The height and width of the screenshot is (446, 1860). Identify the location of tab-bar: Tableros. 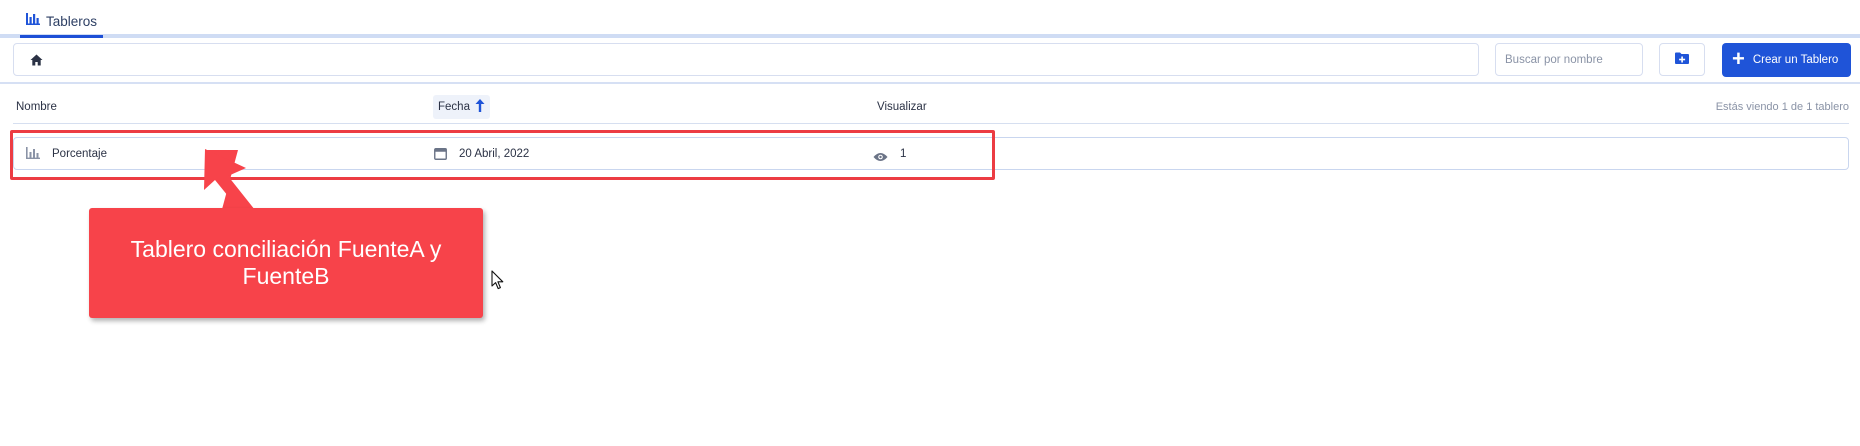
(930, 19).